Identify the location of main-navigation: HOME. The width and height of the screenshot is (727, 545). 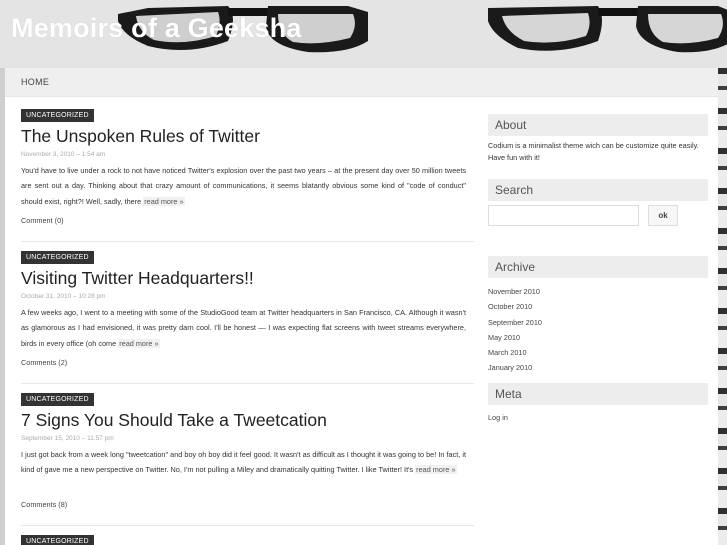
(361, 82).